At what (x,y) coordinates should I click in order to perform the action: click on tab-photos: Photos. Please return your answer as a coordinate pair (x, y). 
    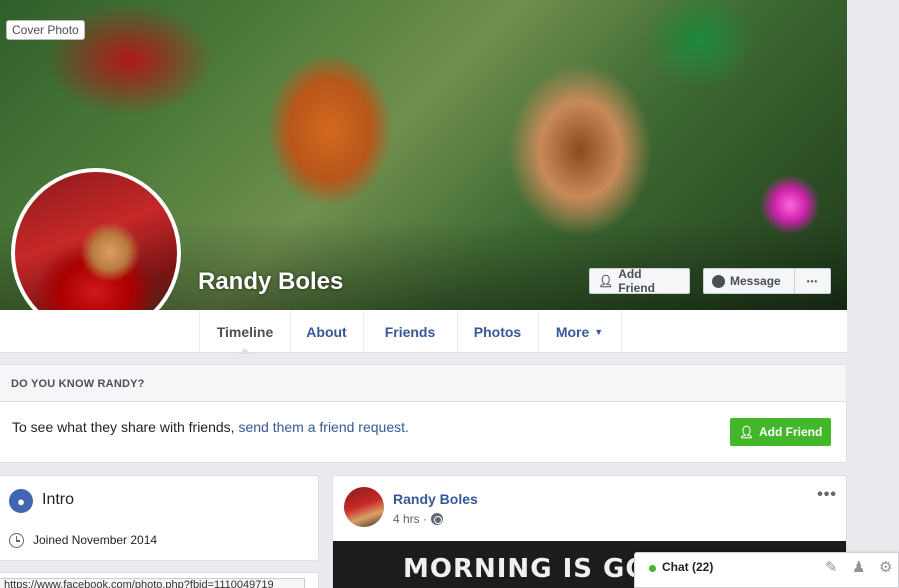
    Looking at the image, I should click on (498, 331).